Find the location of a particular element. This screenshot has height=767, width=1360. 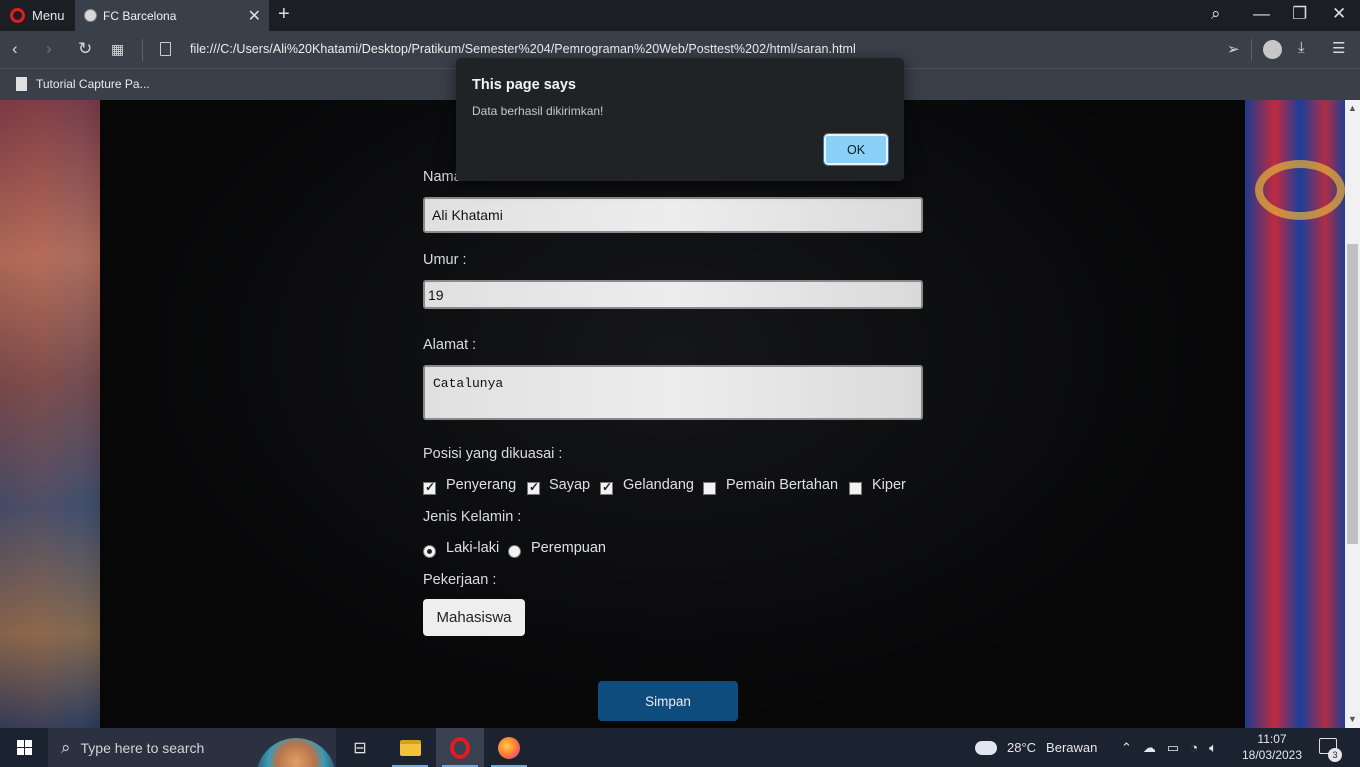

minimize-icon: — is located at coordinates (1261, 14).